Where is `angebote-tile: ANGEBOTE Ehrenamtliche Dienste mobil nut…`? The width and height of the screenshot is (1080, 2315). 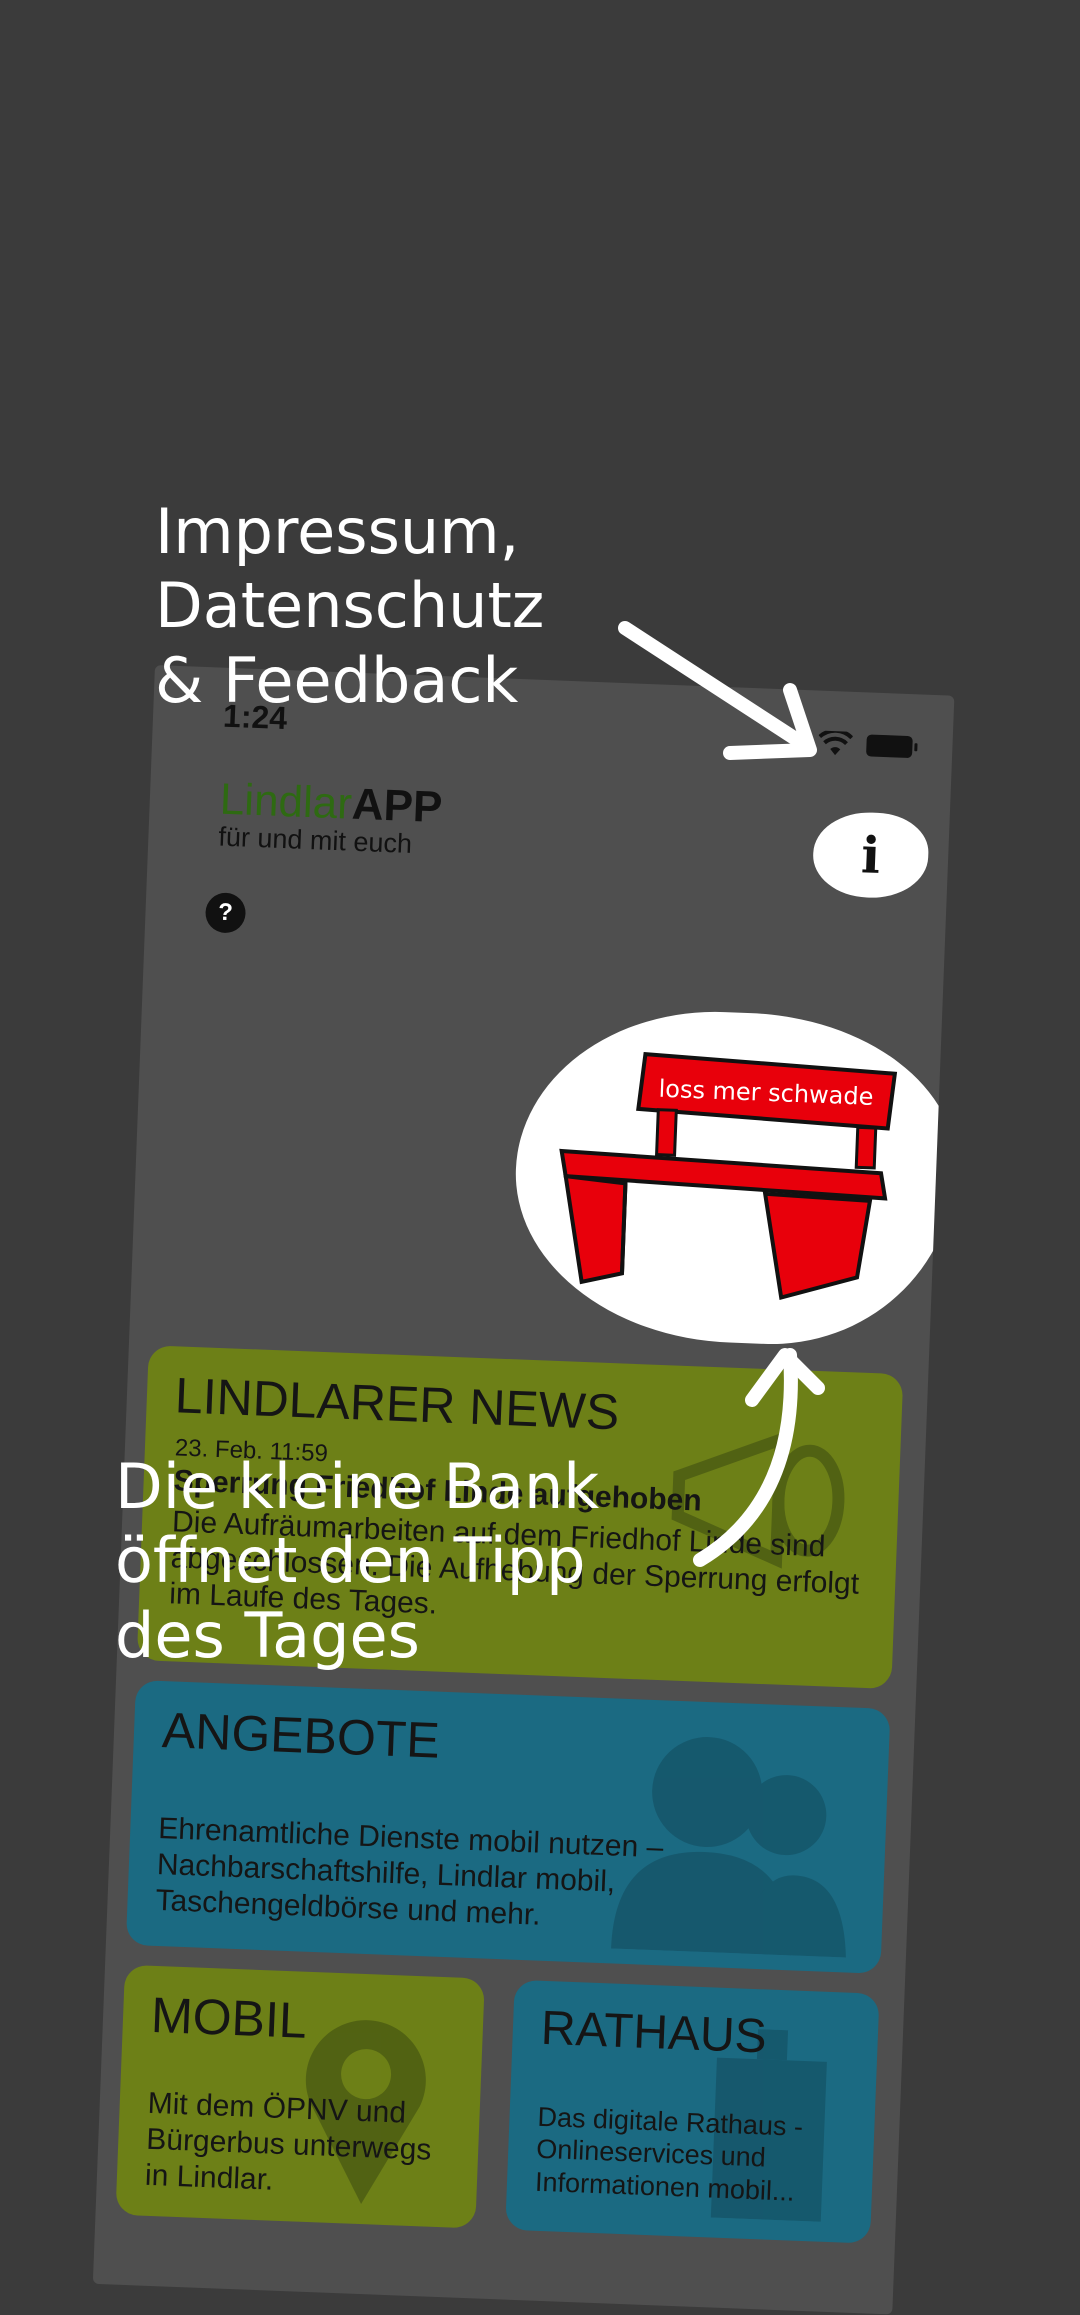 angebote-tile: ANGEBOTE Ehrenamtliche Dienste mobil nut… is located at coordinates (508, 1827).